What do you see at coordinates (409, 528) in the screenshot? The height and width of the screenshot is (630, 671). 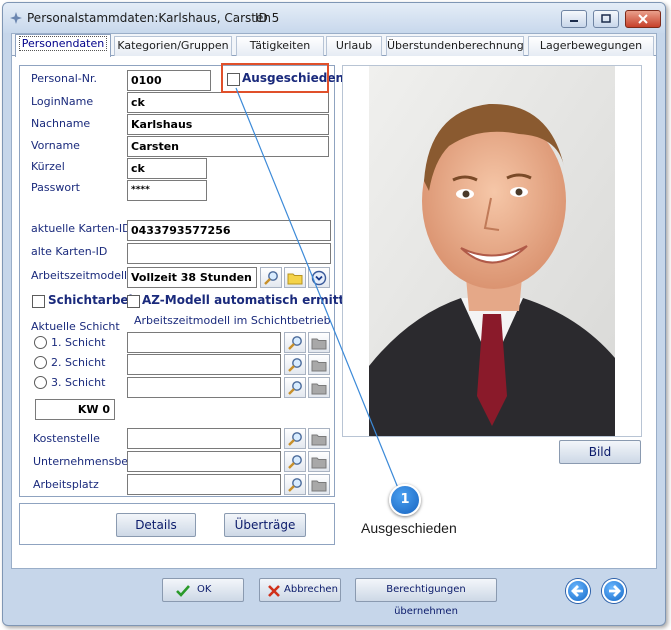 I see `callout-label: Ausgeschieden` at bounding box center [409, 528].